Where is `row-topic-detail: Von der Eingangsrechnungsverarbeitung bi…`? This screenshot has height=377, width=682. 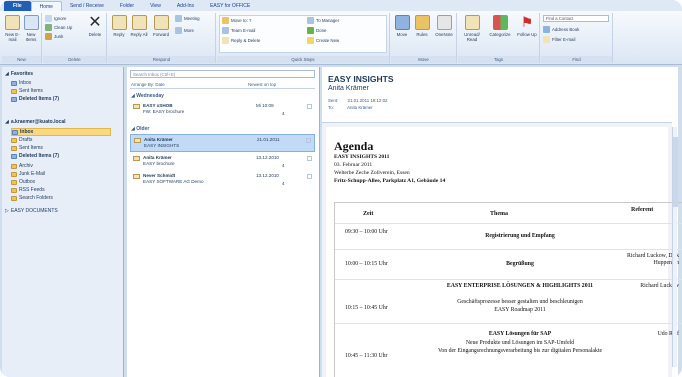 row-topic-detail: Von der Eingangsrechnungsverarbeitung bi… is located at coordinates (520, 351).